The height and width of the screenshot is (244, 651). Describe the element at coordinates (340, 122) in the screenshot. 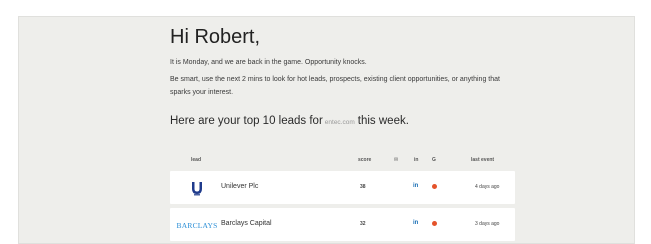

I see `leads-domain-link: entec.com` at that location.